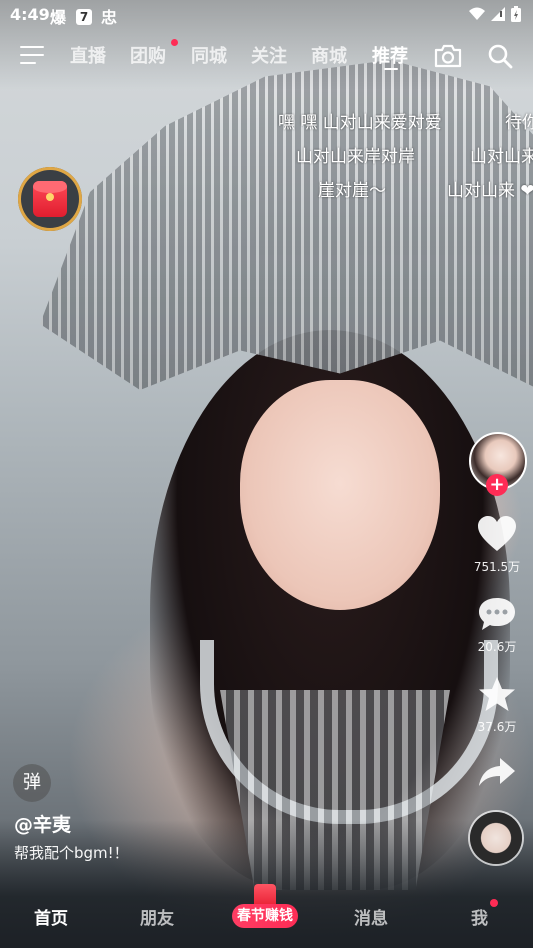 The width and height of the screenshot is (533, 948). I want to click on like-button: 751.5万, so click(497, 545).